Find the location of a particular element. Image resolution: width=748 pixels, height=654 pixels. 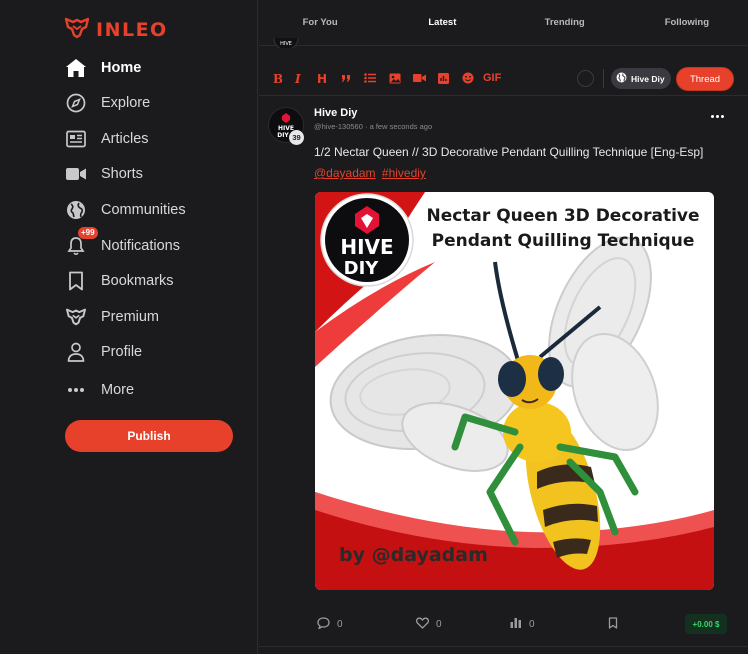

toolbar-divider is located at coordinates (603, 78).